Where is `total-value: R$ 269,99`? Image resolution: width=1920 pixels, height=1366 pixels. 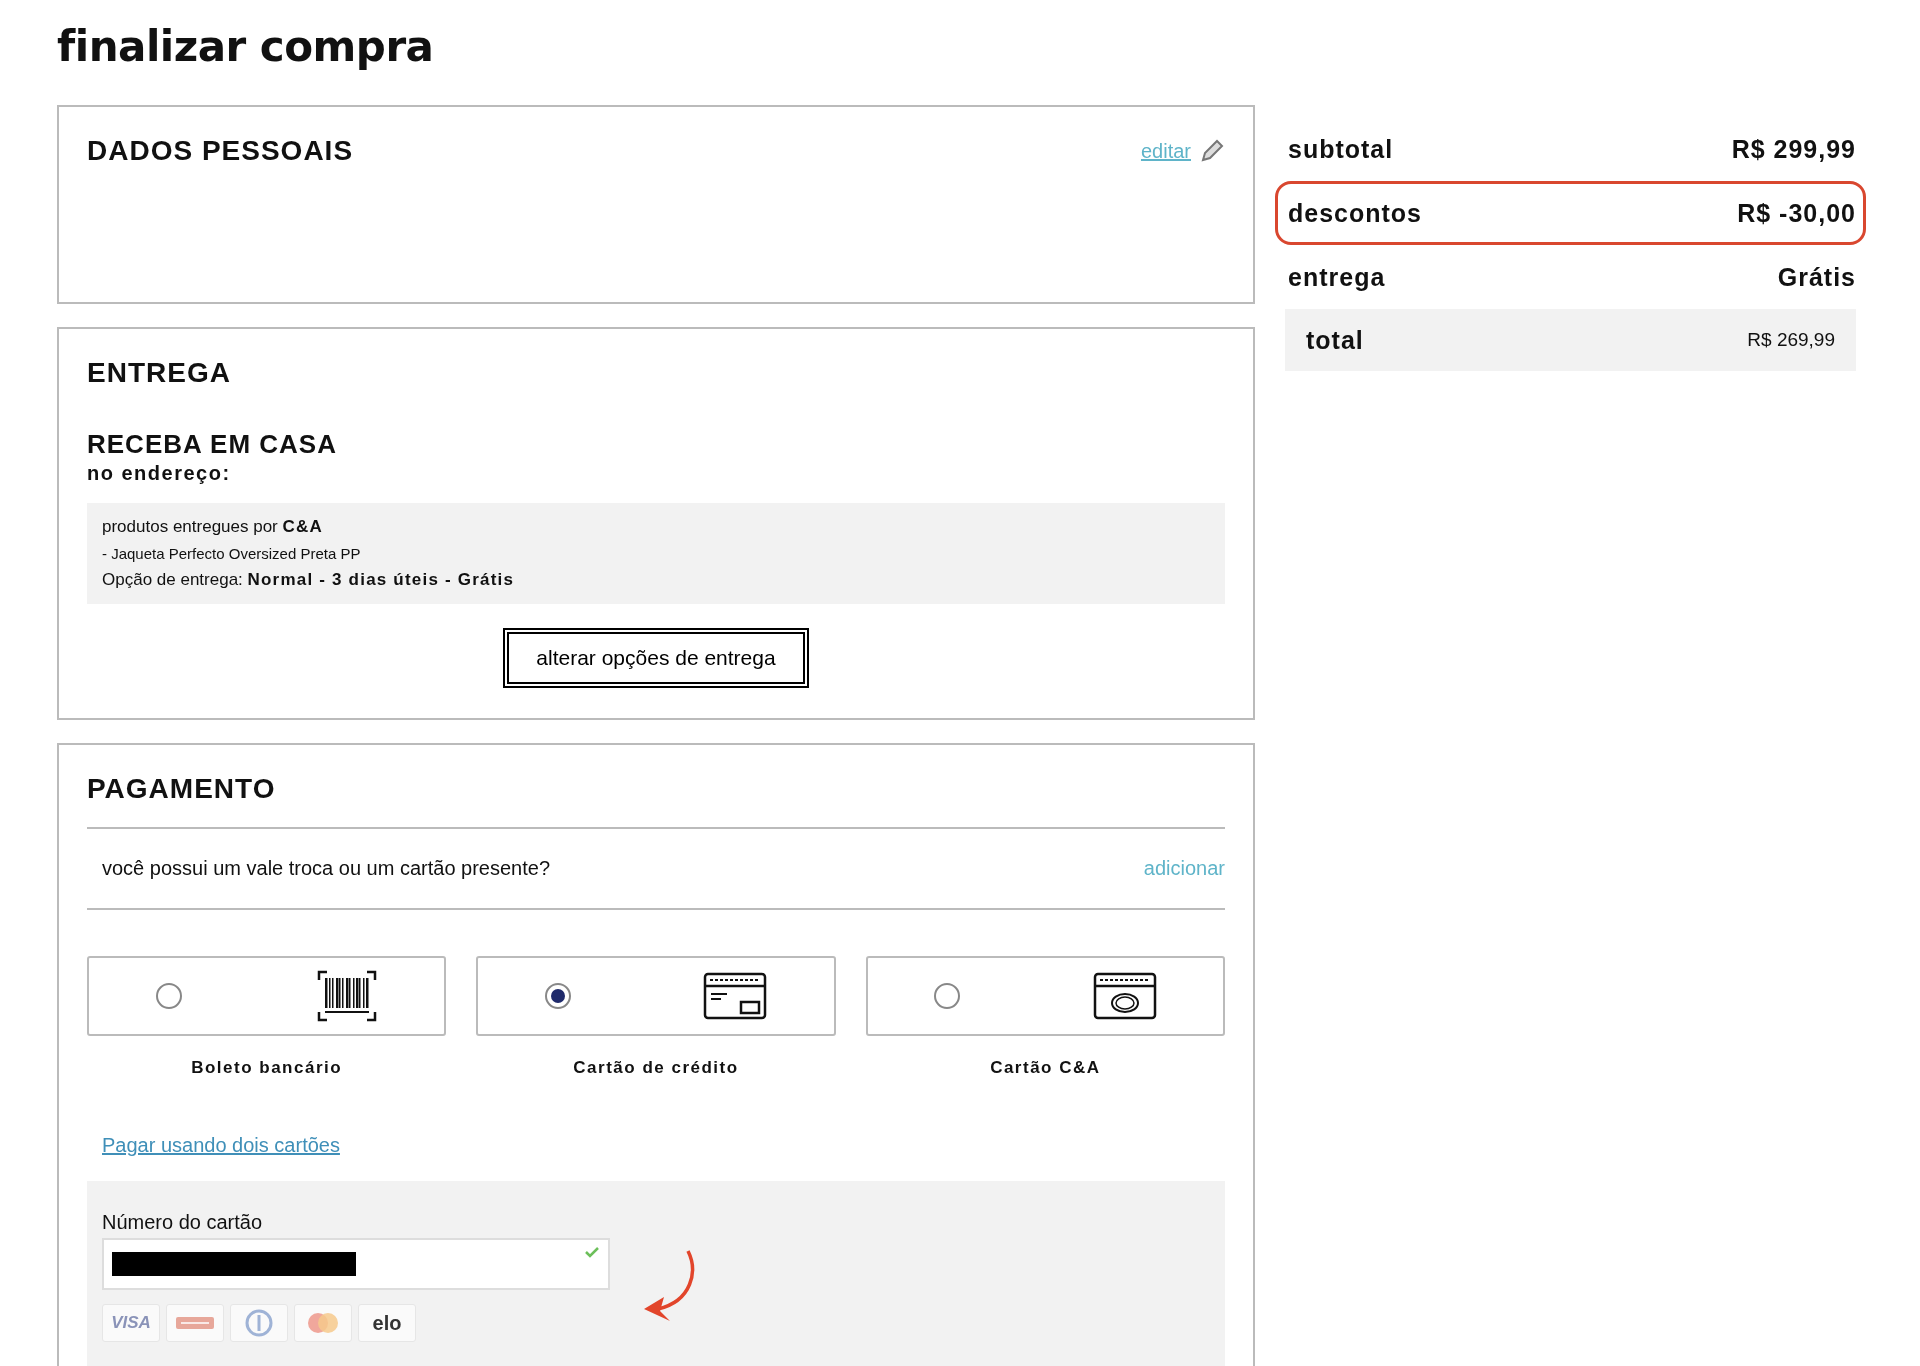 total-value: R$ 269,99 is located at coordinates (1791, 340).